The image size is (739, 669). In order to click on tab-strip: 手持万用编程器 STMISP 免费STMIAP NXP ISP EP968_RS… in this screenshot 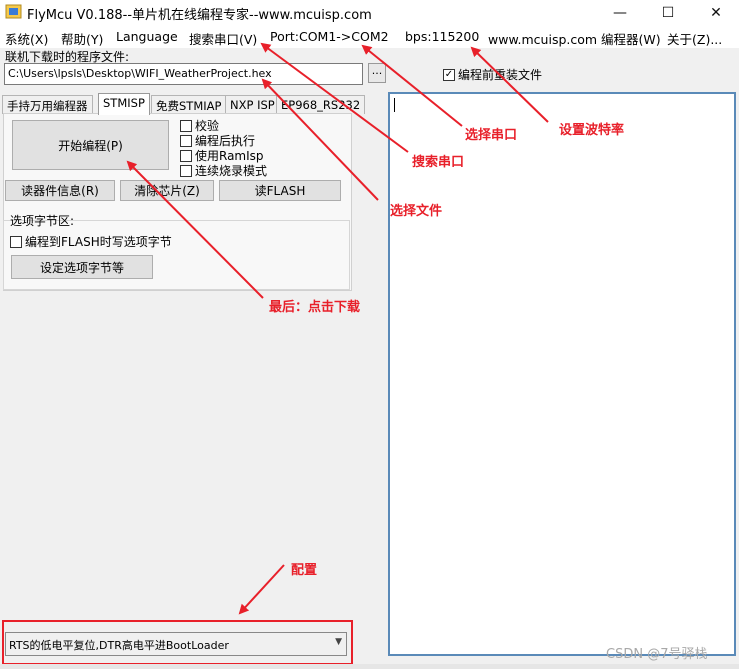, I will do `click(193, 104)`.